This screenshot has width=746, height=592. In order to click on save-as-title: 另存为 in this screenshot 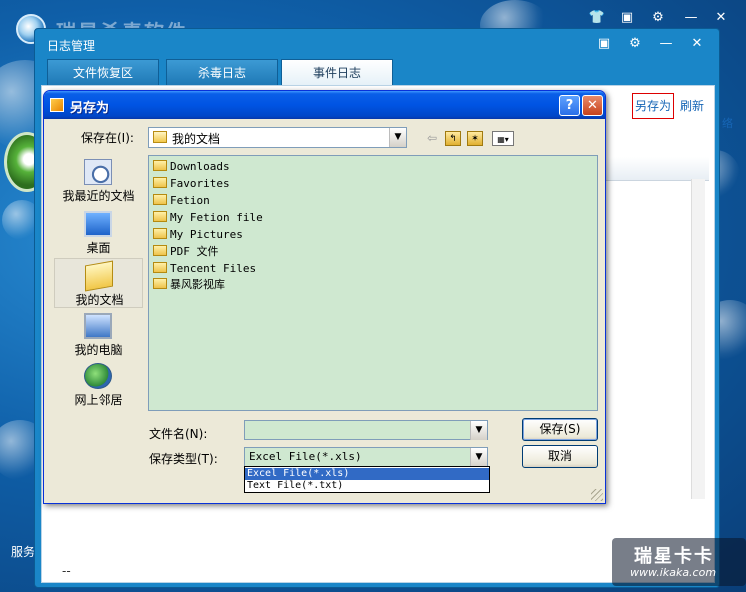, I will do `click(90, 108)`.